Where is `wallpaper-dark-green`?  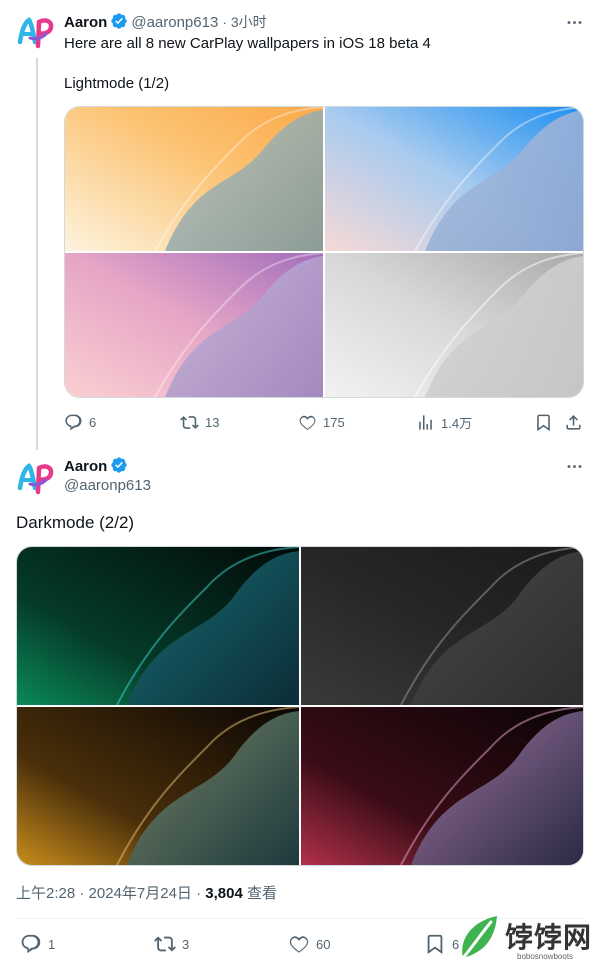 wallpaper-dark-green is located at coordinates (158, 626).